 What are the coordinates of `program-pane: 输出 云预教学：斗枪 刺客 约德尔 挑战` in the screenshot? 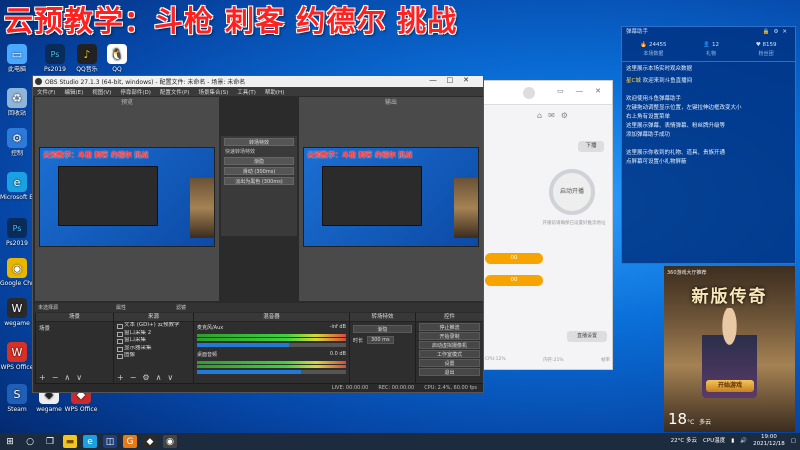 It's located at (391, 199).